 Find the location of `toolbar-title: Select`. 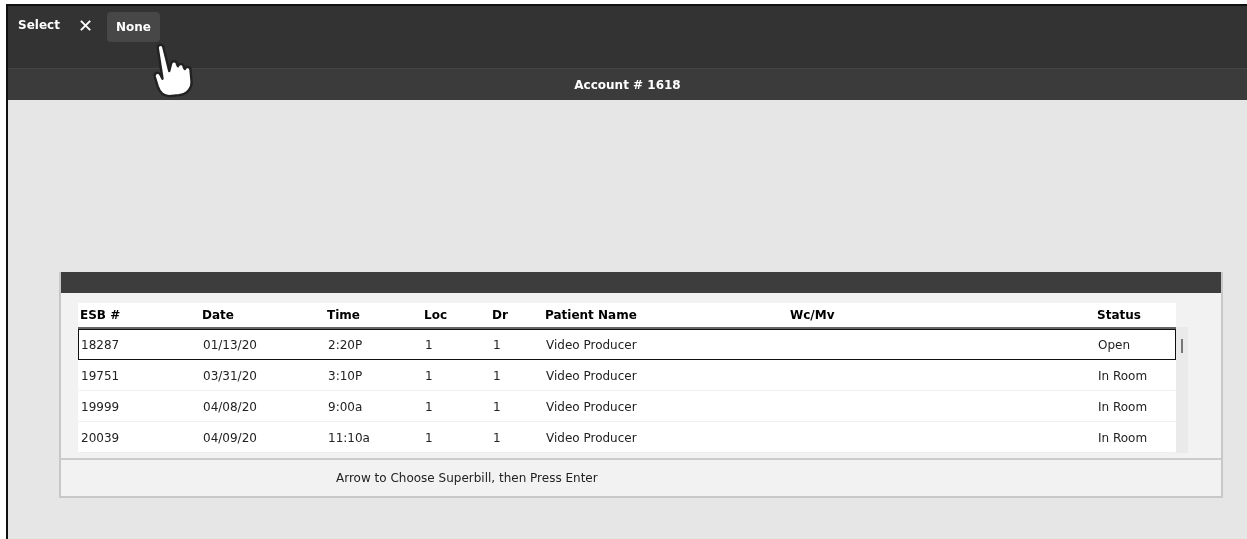

toolbar-title: Select is located at coordinates (39, 25).